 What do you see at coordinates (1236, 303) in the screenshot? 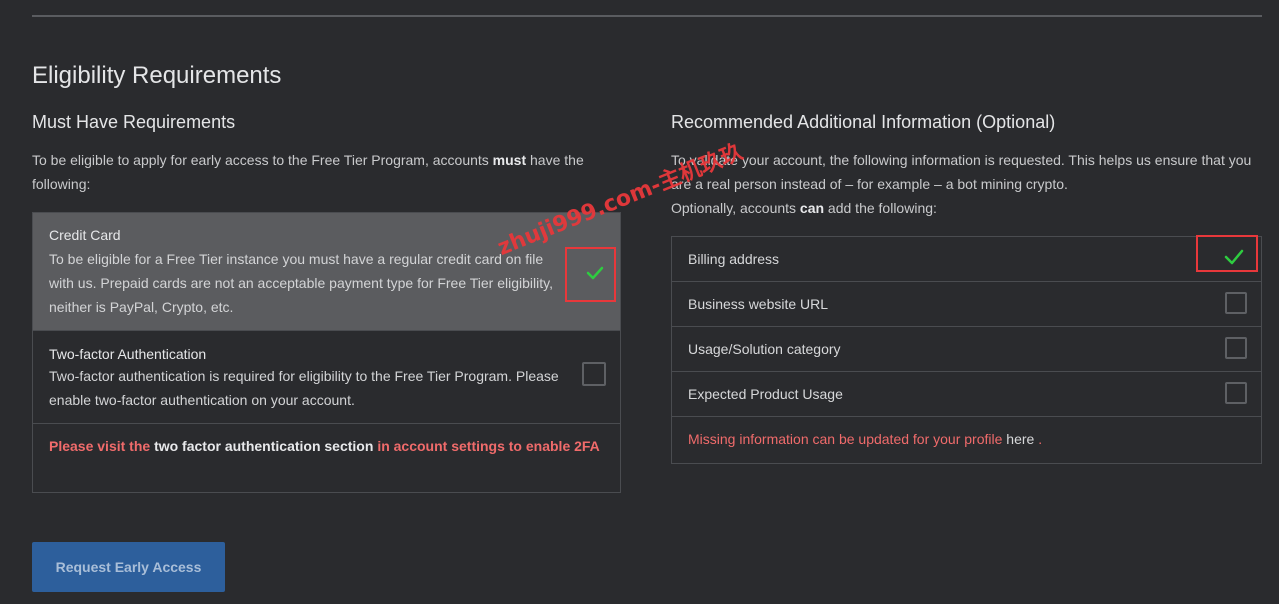
I see `business-website-checkbox` at bounding box center [1236, 303].